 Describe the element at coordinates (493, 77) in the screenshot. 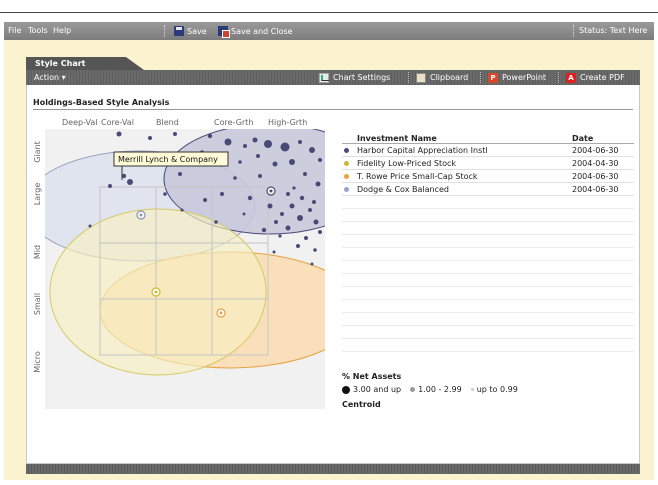

I see `powerpoint-icon: P` at that location.